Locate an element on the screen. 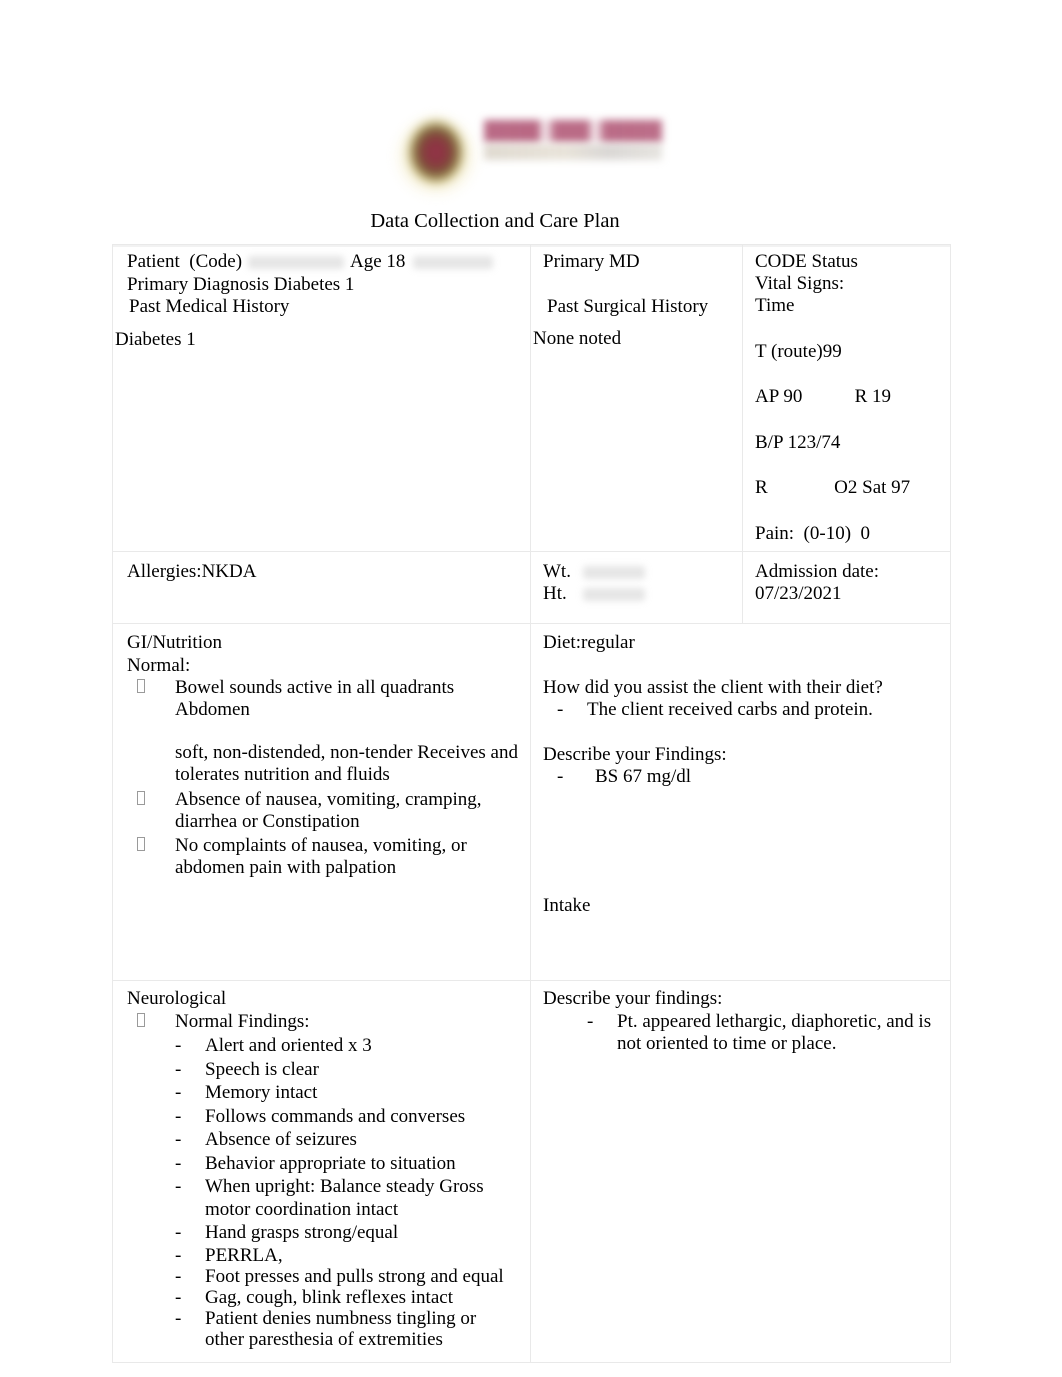 This screenshot has width=1062, height=1377. neuro-heading: Neurological is located at coordinates (177, 998).